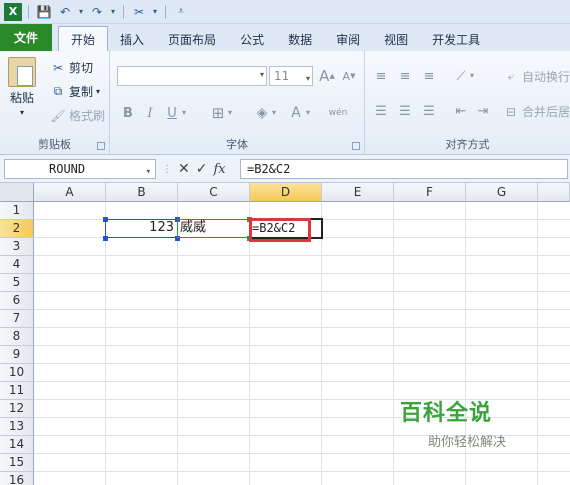 The height and width of the screenshot is (485, 570). What do you see at coordinates (381, 111) in the screenshot?
I see `align-left-button: ☰` at bounding box center [381, 111].